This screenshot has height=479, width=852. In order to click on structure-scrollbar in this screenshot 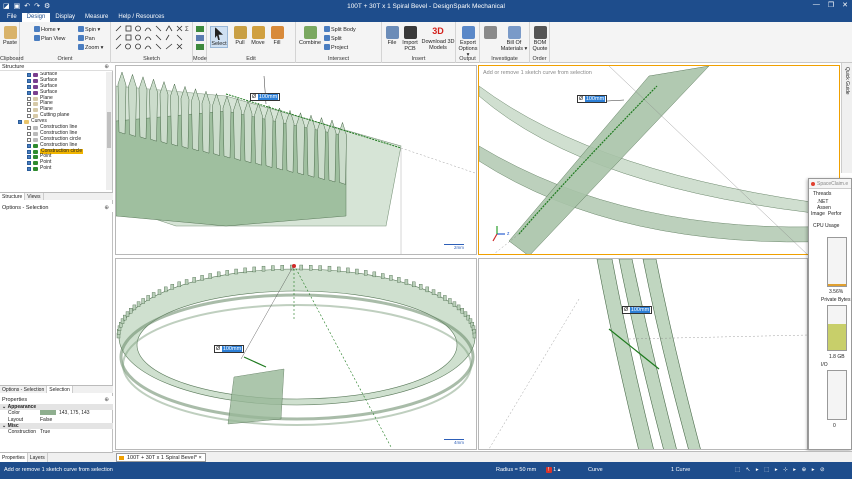, I will do `click(109, 131)`.